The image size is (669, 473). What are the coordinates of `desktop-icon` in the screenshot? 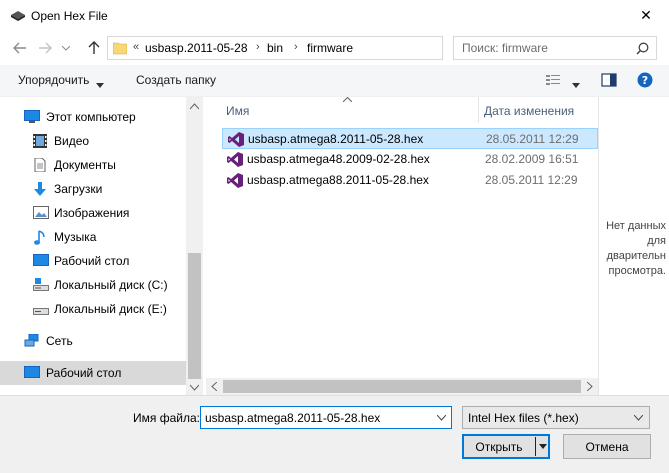 It's located at (32, 373).